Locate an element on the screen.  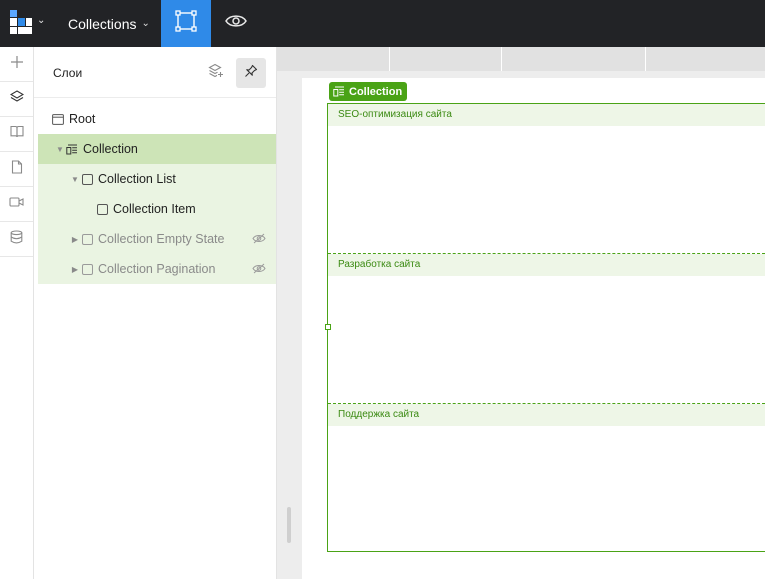
design-mode-button is located at coordinates (186, 23).